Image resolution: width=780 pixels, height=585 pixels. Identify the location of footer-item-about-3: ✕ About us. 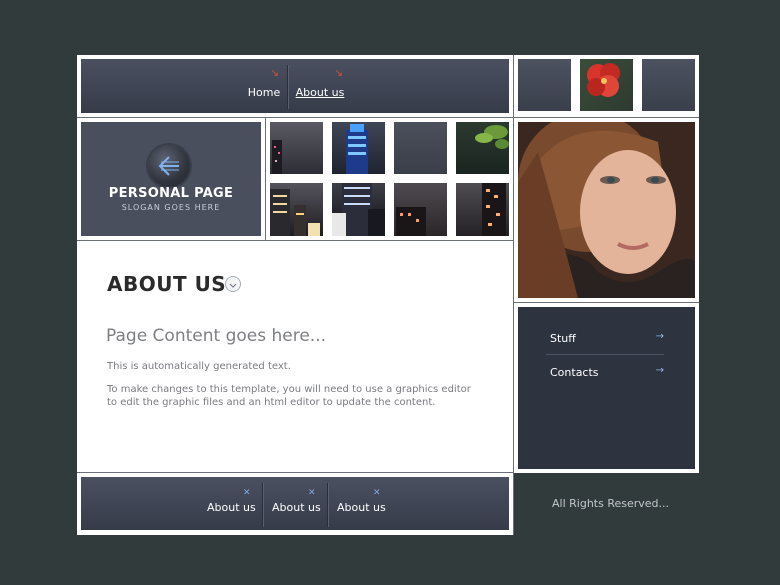
(363, 503).